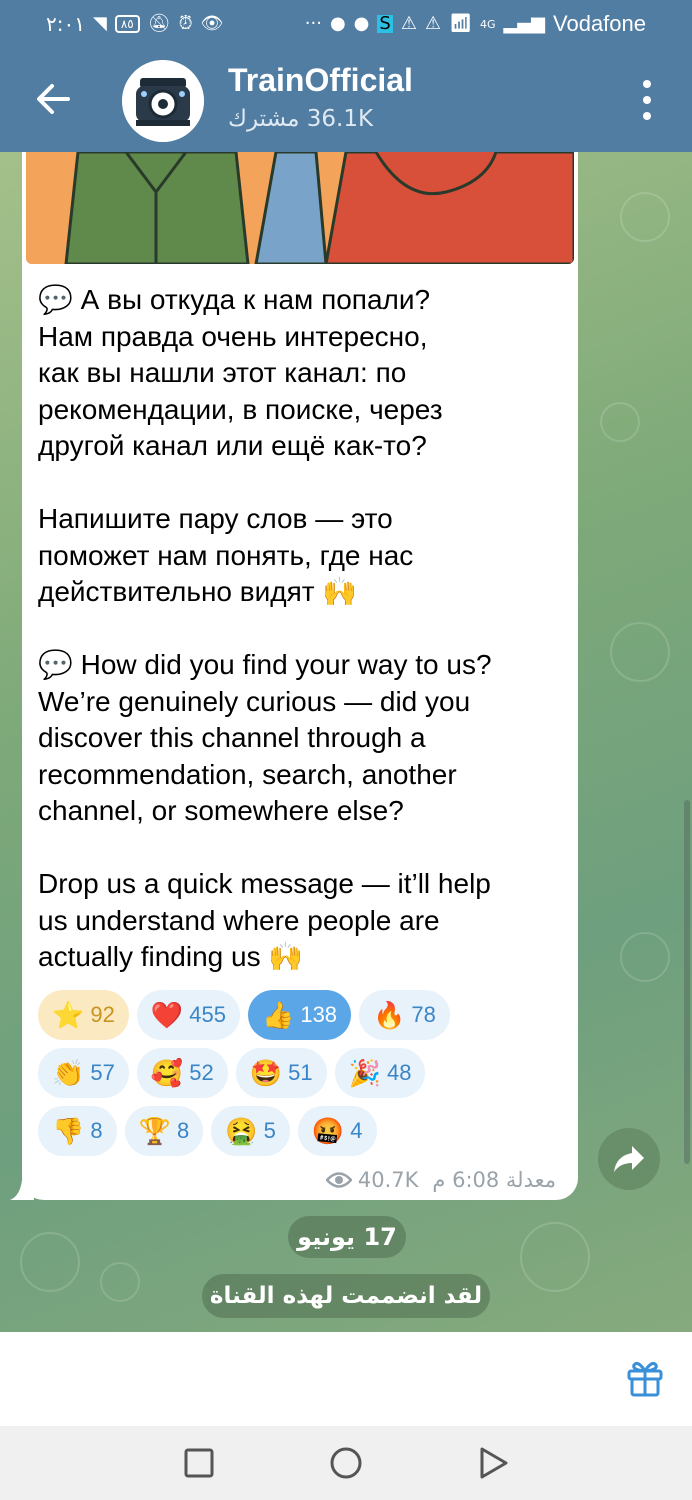 This screenshot has height=1500, width=692. Describe the element at coordinates (167, 1073) in the screenshot. I see `smiling-hearts-icon: 🥰` at that location.